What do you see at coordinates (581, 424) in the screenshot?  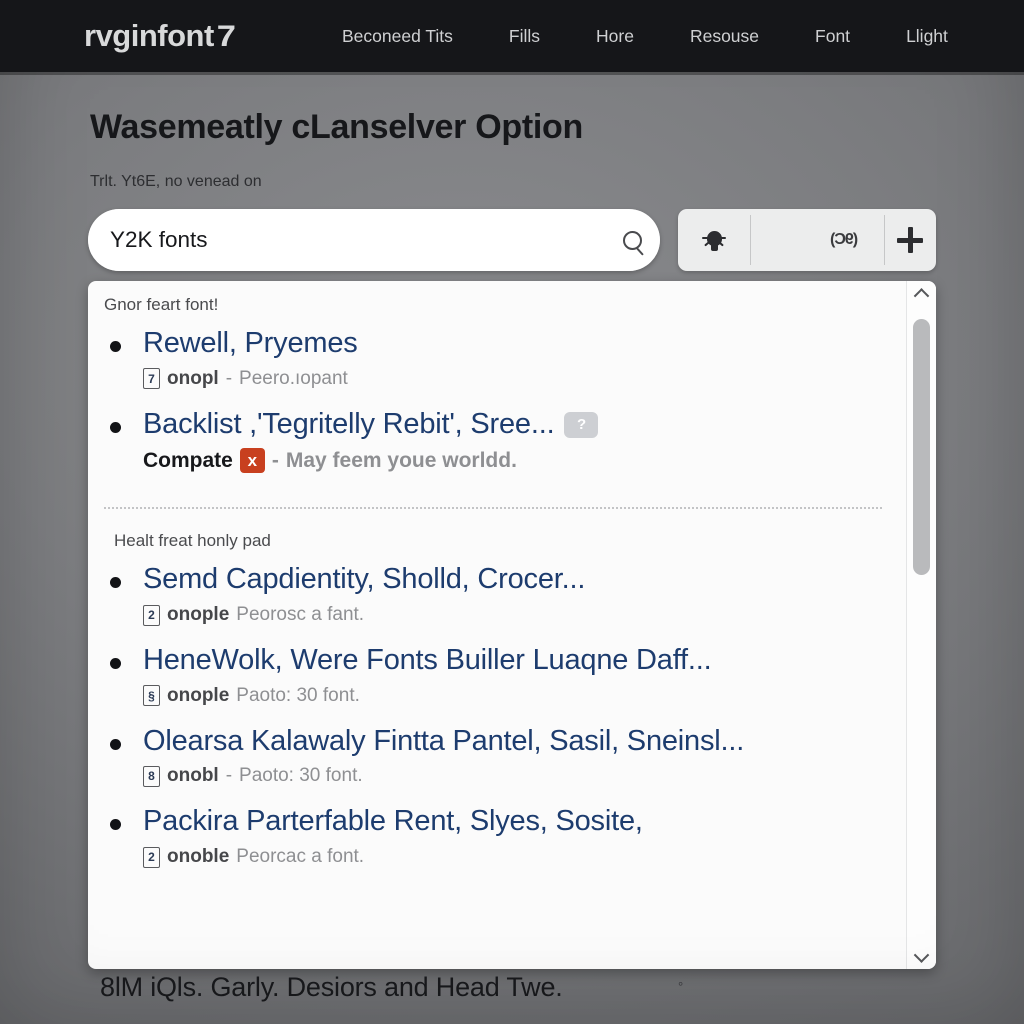 I see `help-badge-icon: ?` at bounding box center [581, 424].